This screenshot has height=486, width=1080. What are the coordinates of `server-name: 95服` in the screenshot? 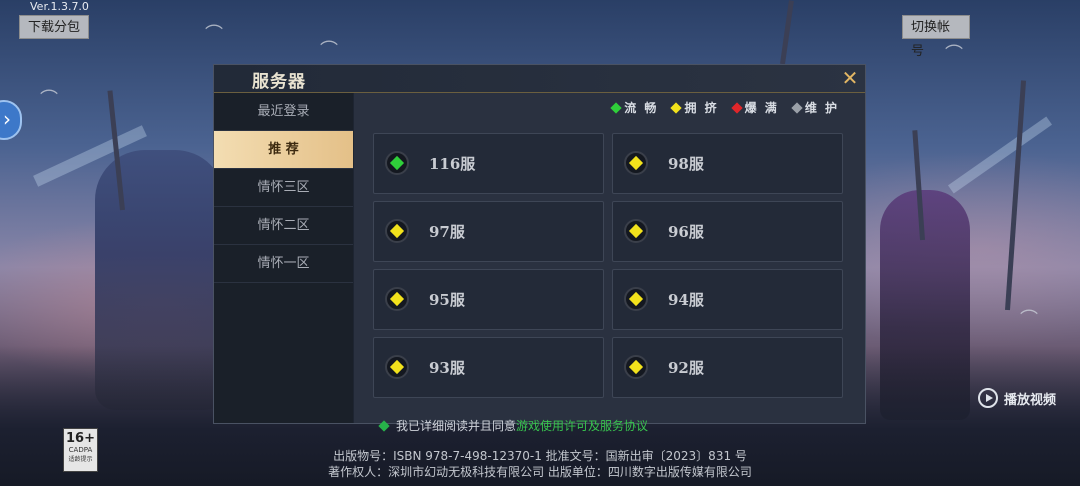 It's located at (447, 300).